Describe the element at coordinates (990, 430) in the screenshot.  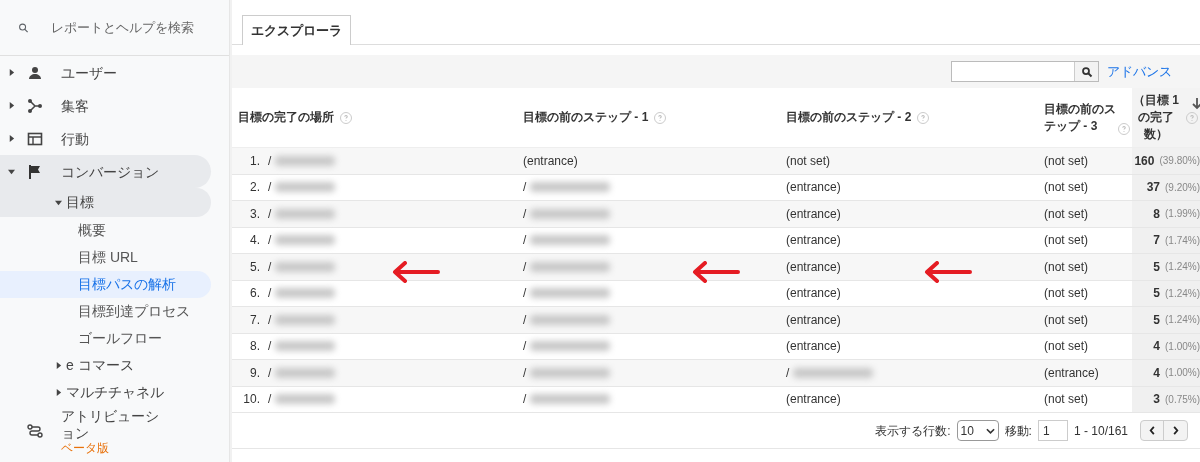
I see `chevron-down-icon` at that location.